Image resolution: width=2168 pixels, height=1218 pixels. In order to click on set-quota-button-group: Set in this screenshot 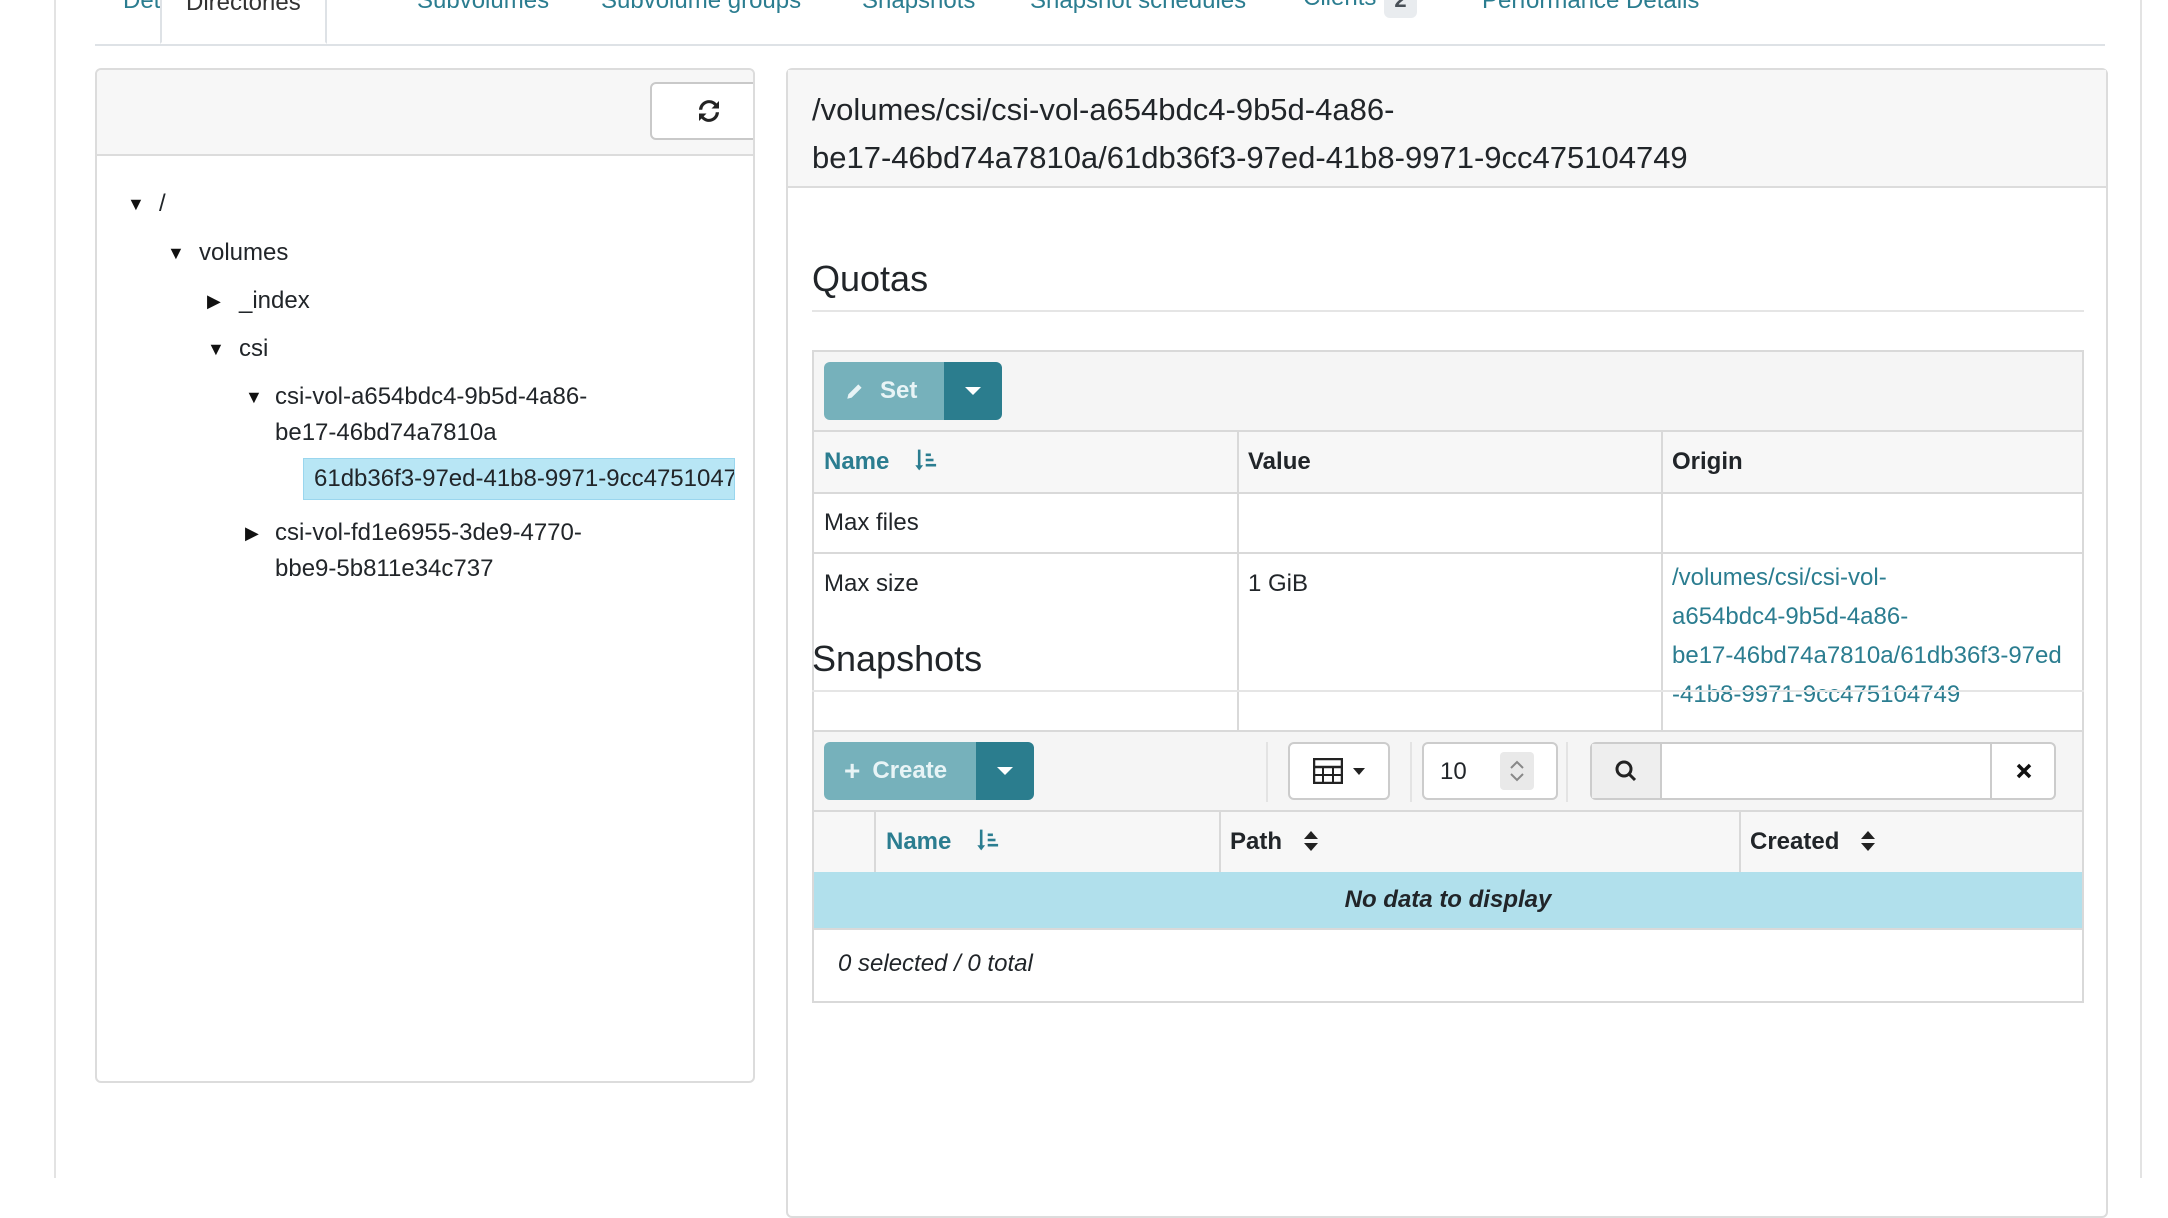, I will do `click(913, 391)`.